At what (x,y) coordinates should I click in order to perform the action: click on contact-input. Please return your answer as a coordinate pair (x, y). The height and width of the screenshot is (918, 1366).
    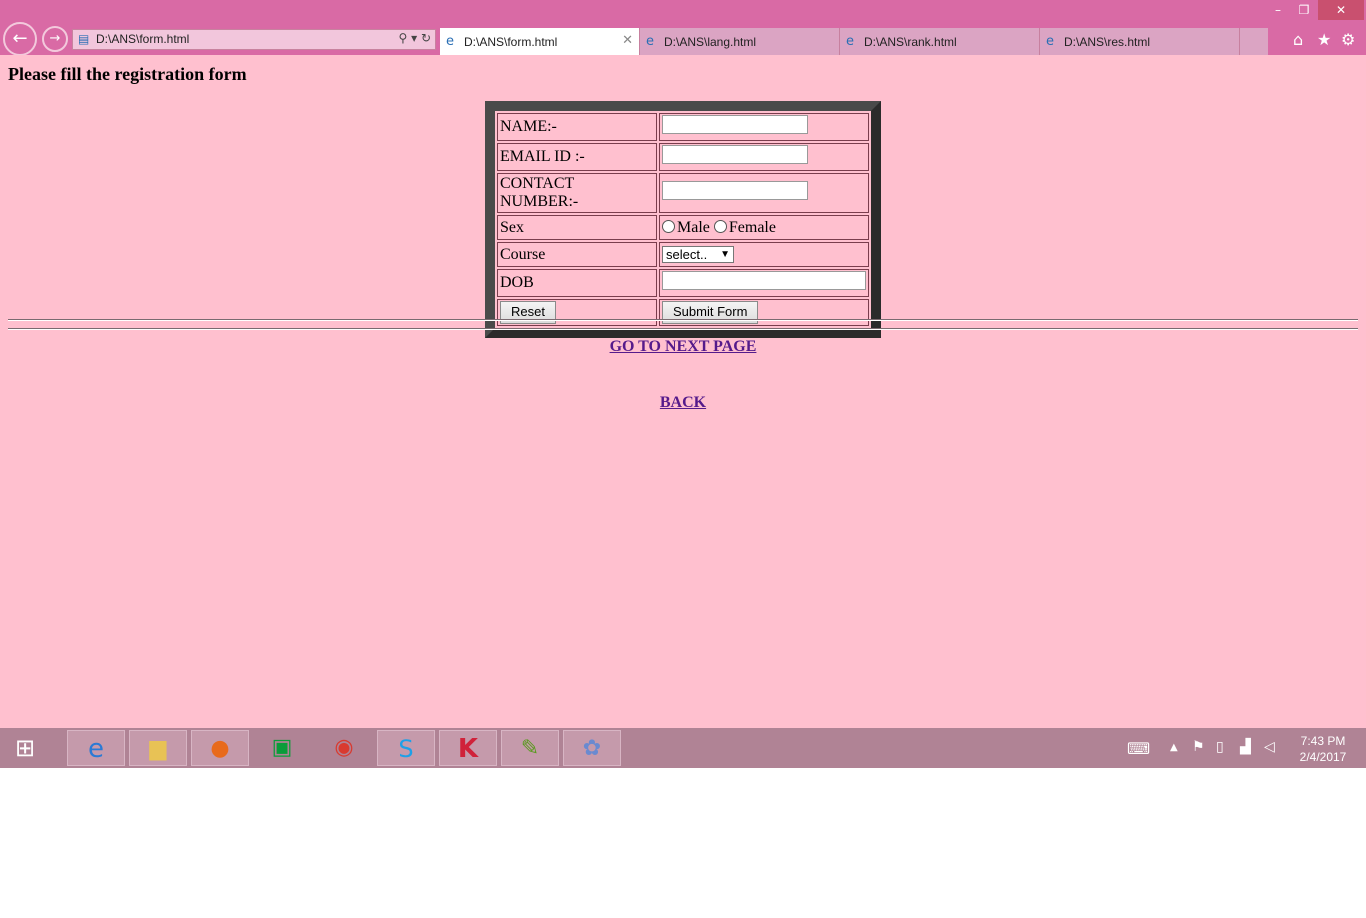
    Looking at the image, I should click on (735, 190).